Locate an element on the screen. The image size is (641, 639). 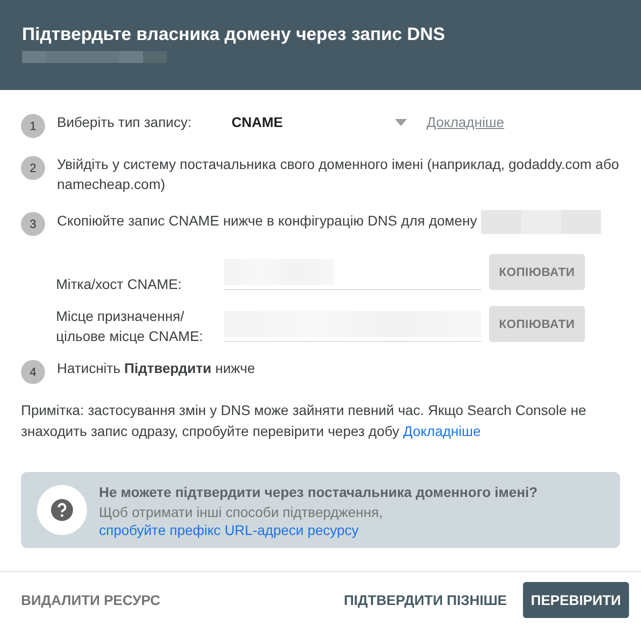
step-text: Виберіть тип запису: is located at coordinates (124, 122).